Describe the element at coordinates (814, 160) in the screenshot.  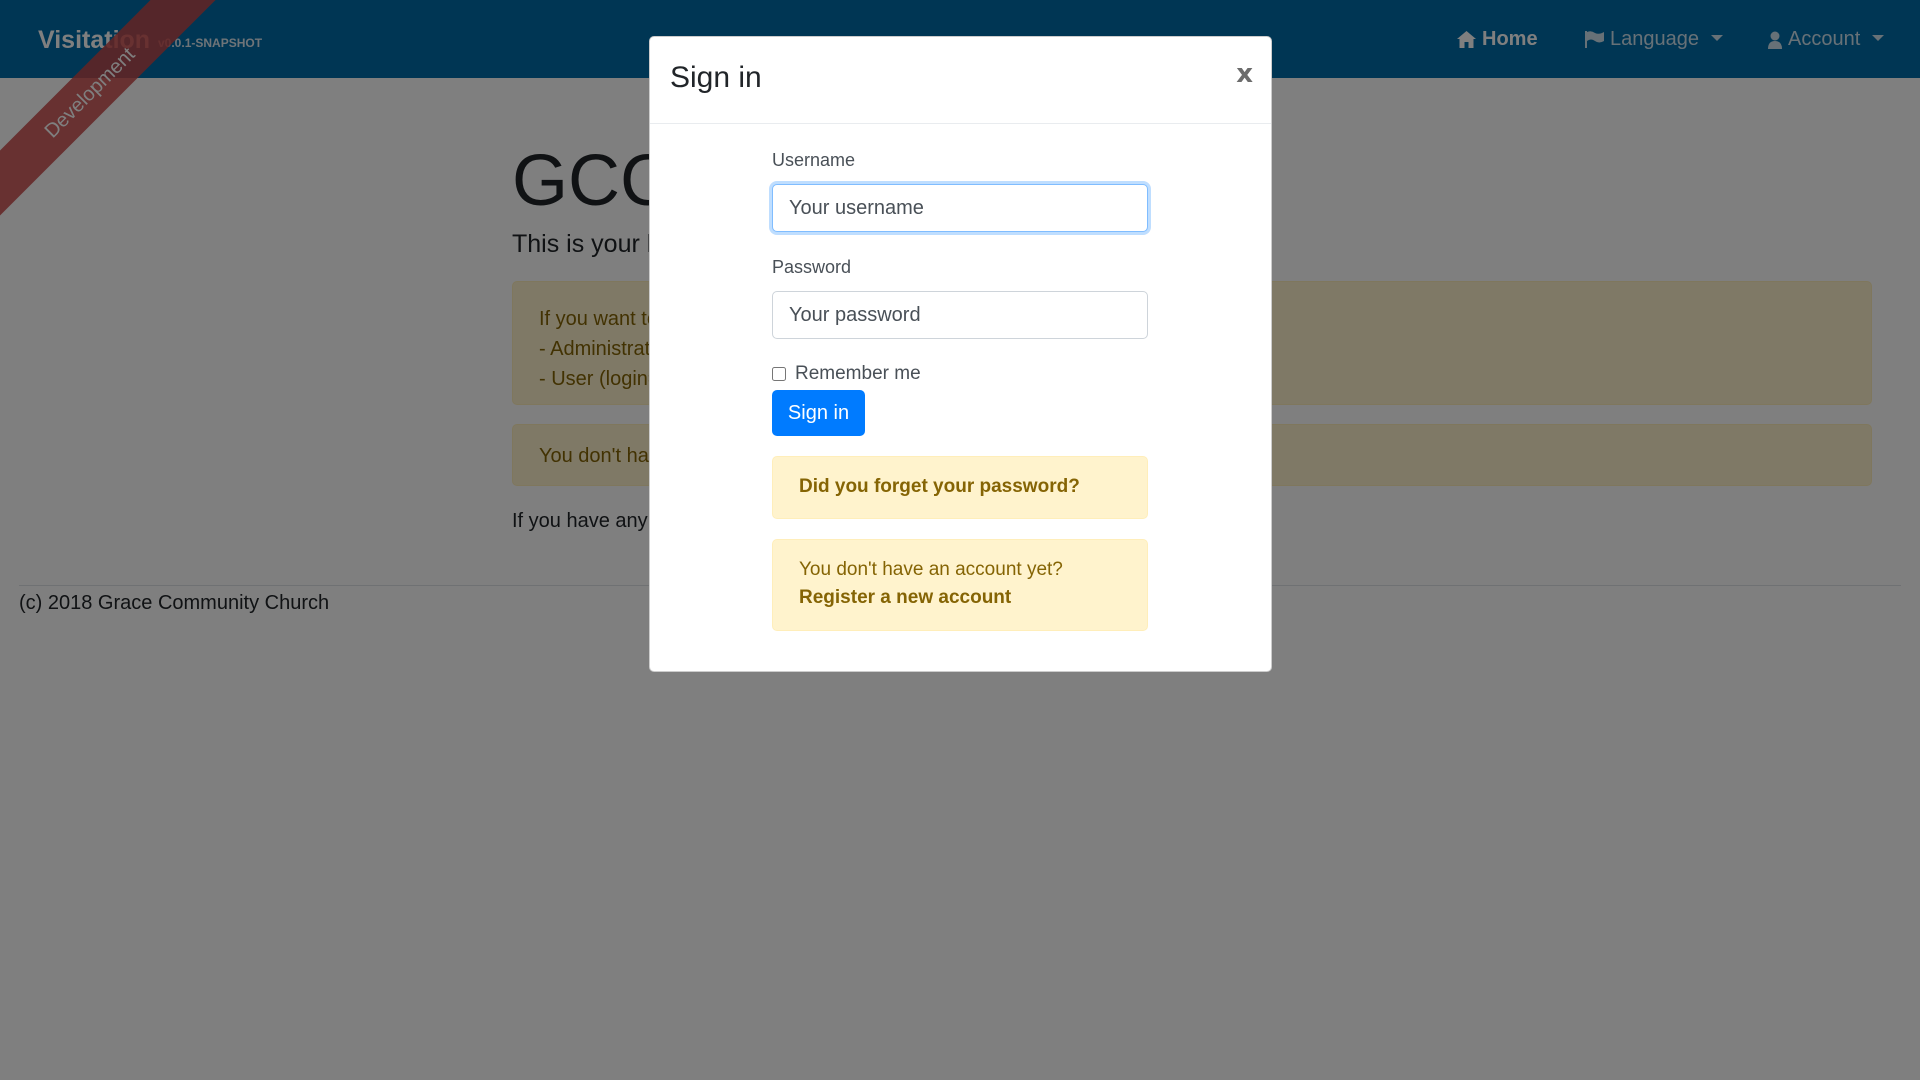
I see `username-label: Username` at that location.